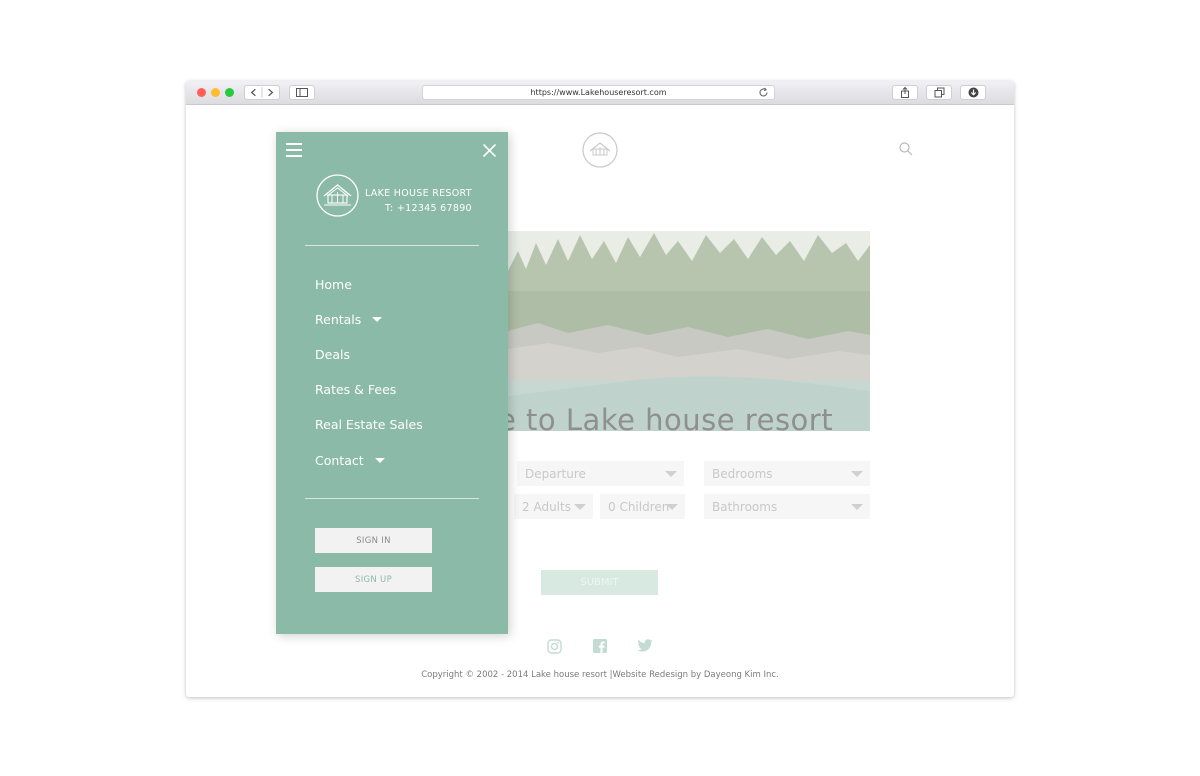 Image resolution: width=1200 pixels, height=776 pixels. I want to click on address-bar: https://www.Lakehouseresort.com, so click(598, 92).